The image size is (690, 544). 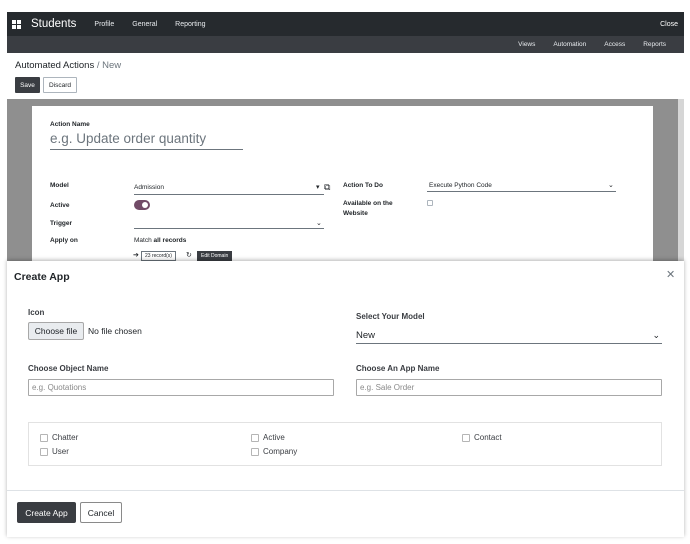 What do you see at coordinates (46, 512) in the screenshot?
I see `create-app-button: Create App` at bounding box center [46, 512].